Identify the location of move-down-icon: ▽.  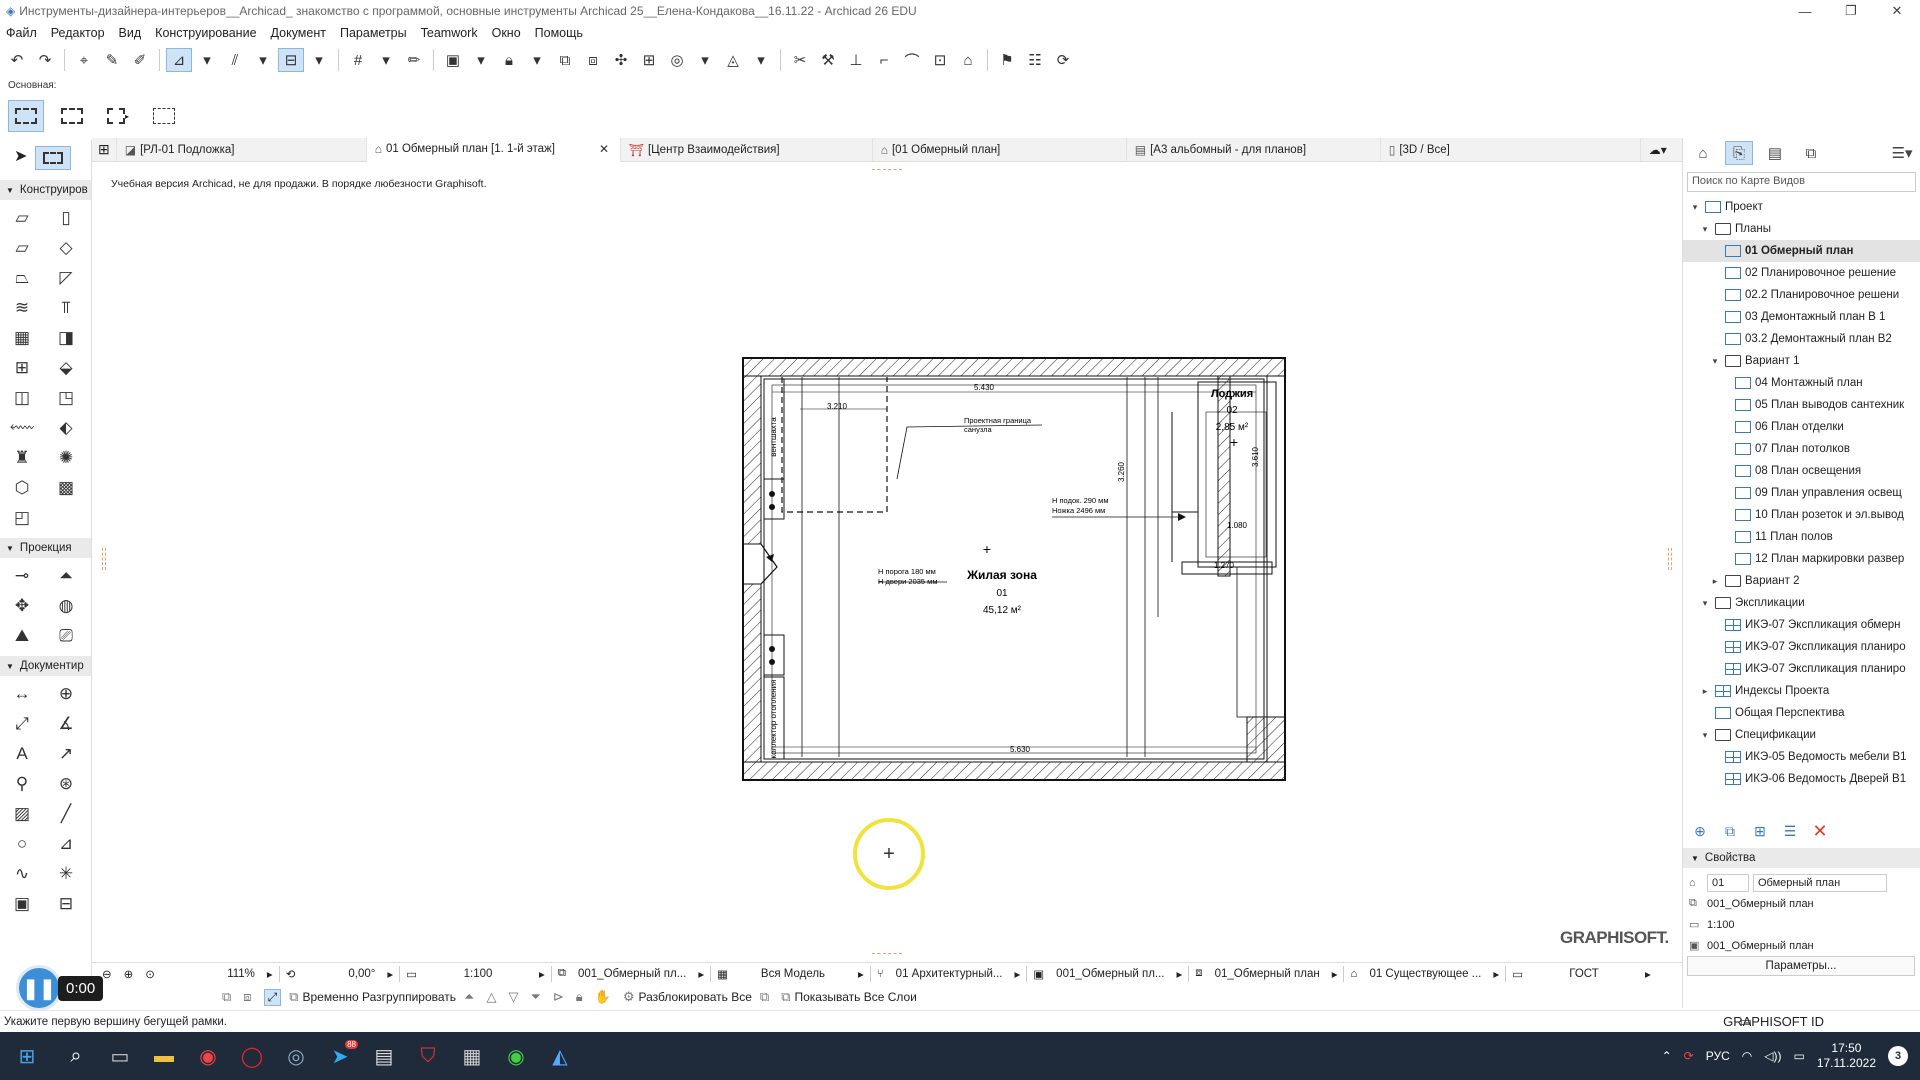
(515, 997).